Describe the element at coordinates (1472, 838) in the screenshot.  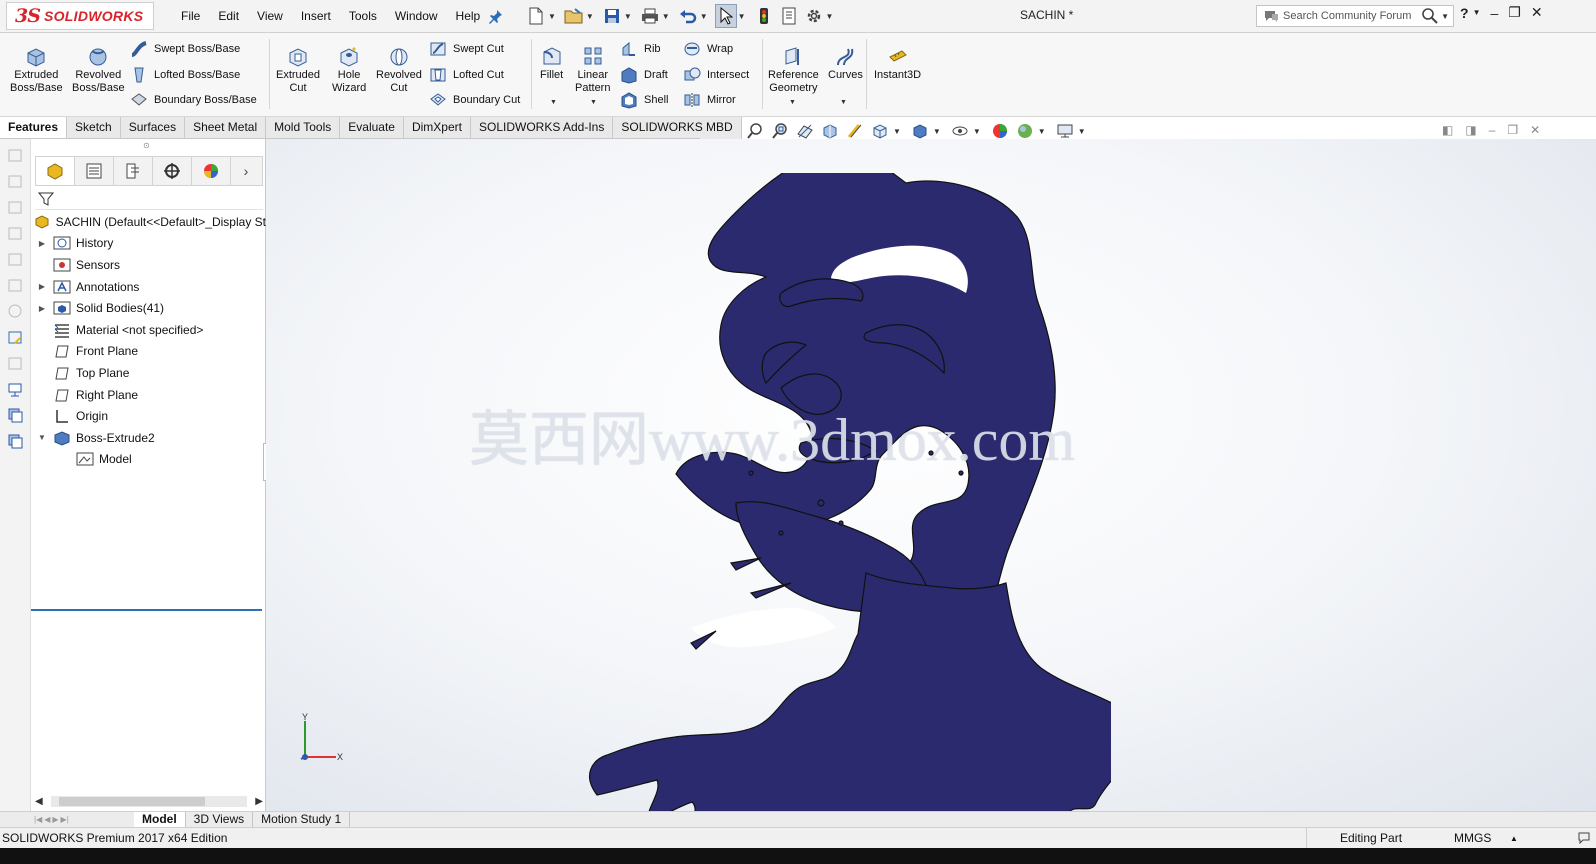
I see `status-units: MMGS` at that location.